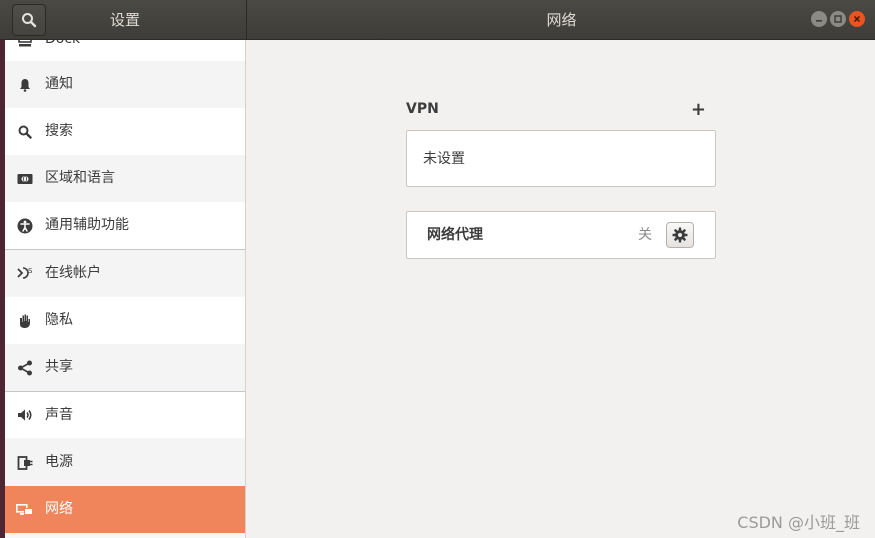 This screenshot has width=875, height=538. Describe the element at coordinates (25, 320) in the screenshot. I see `privacy-hand-icon` at that location.